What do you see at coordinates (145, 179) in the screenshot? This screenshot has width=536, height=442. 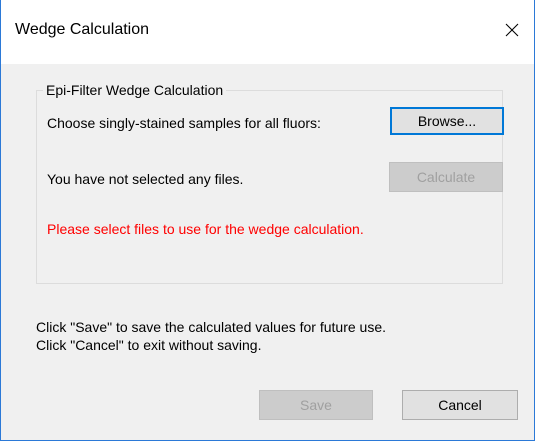 I see `selection-status-text: You have not selected any files.` at bounding box center [145, 179].